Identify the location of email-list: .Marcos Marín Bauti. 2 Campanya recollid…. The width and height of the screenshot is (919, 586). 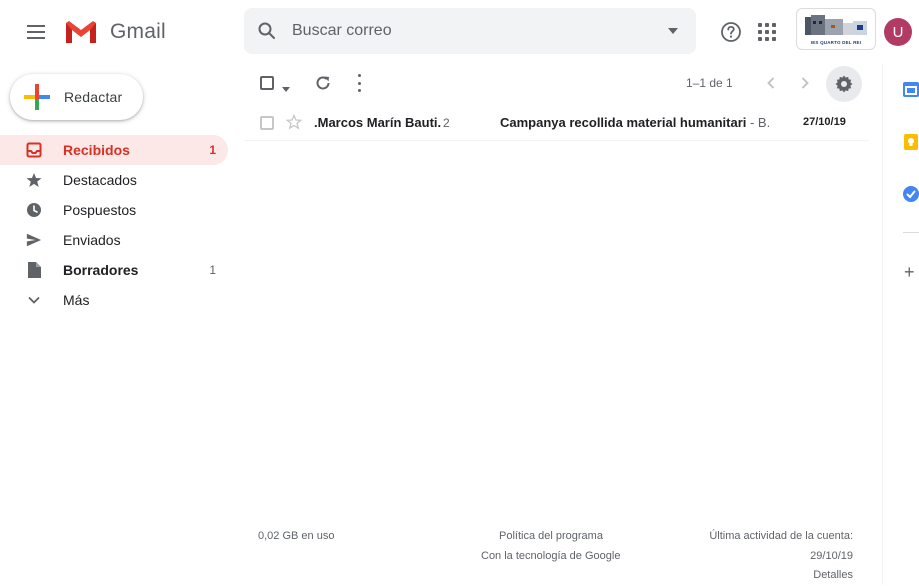
(556, 123).